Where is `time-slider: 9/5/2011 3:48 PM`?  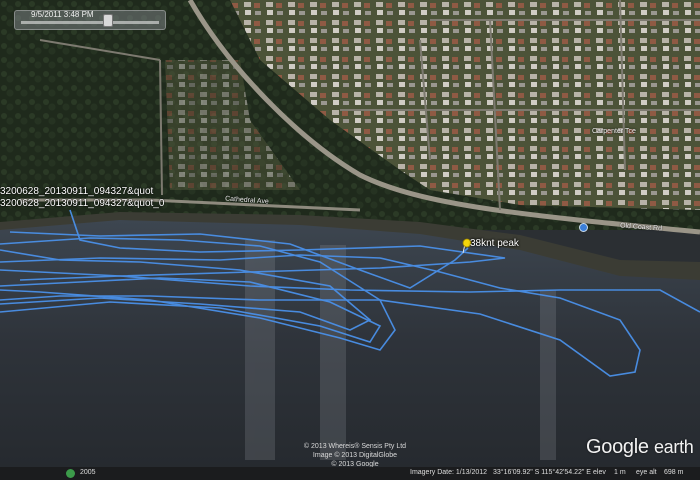
time-slider: 9/5/2011 3:48 PM is located at coordinates (90, 20).